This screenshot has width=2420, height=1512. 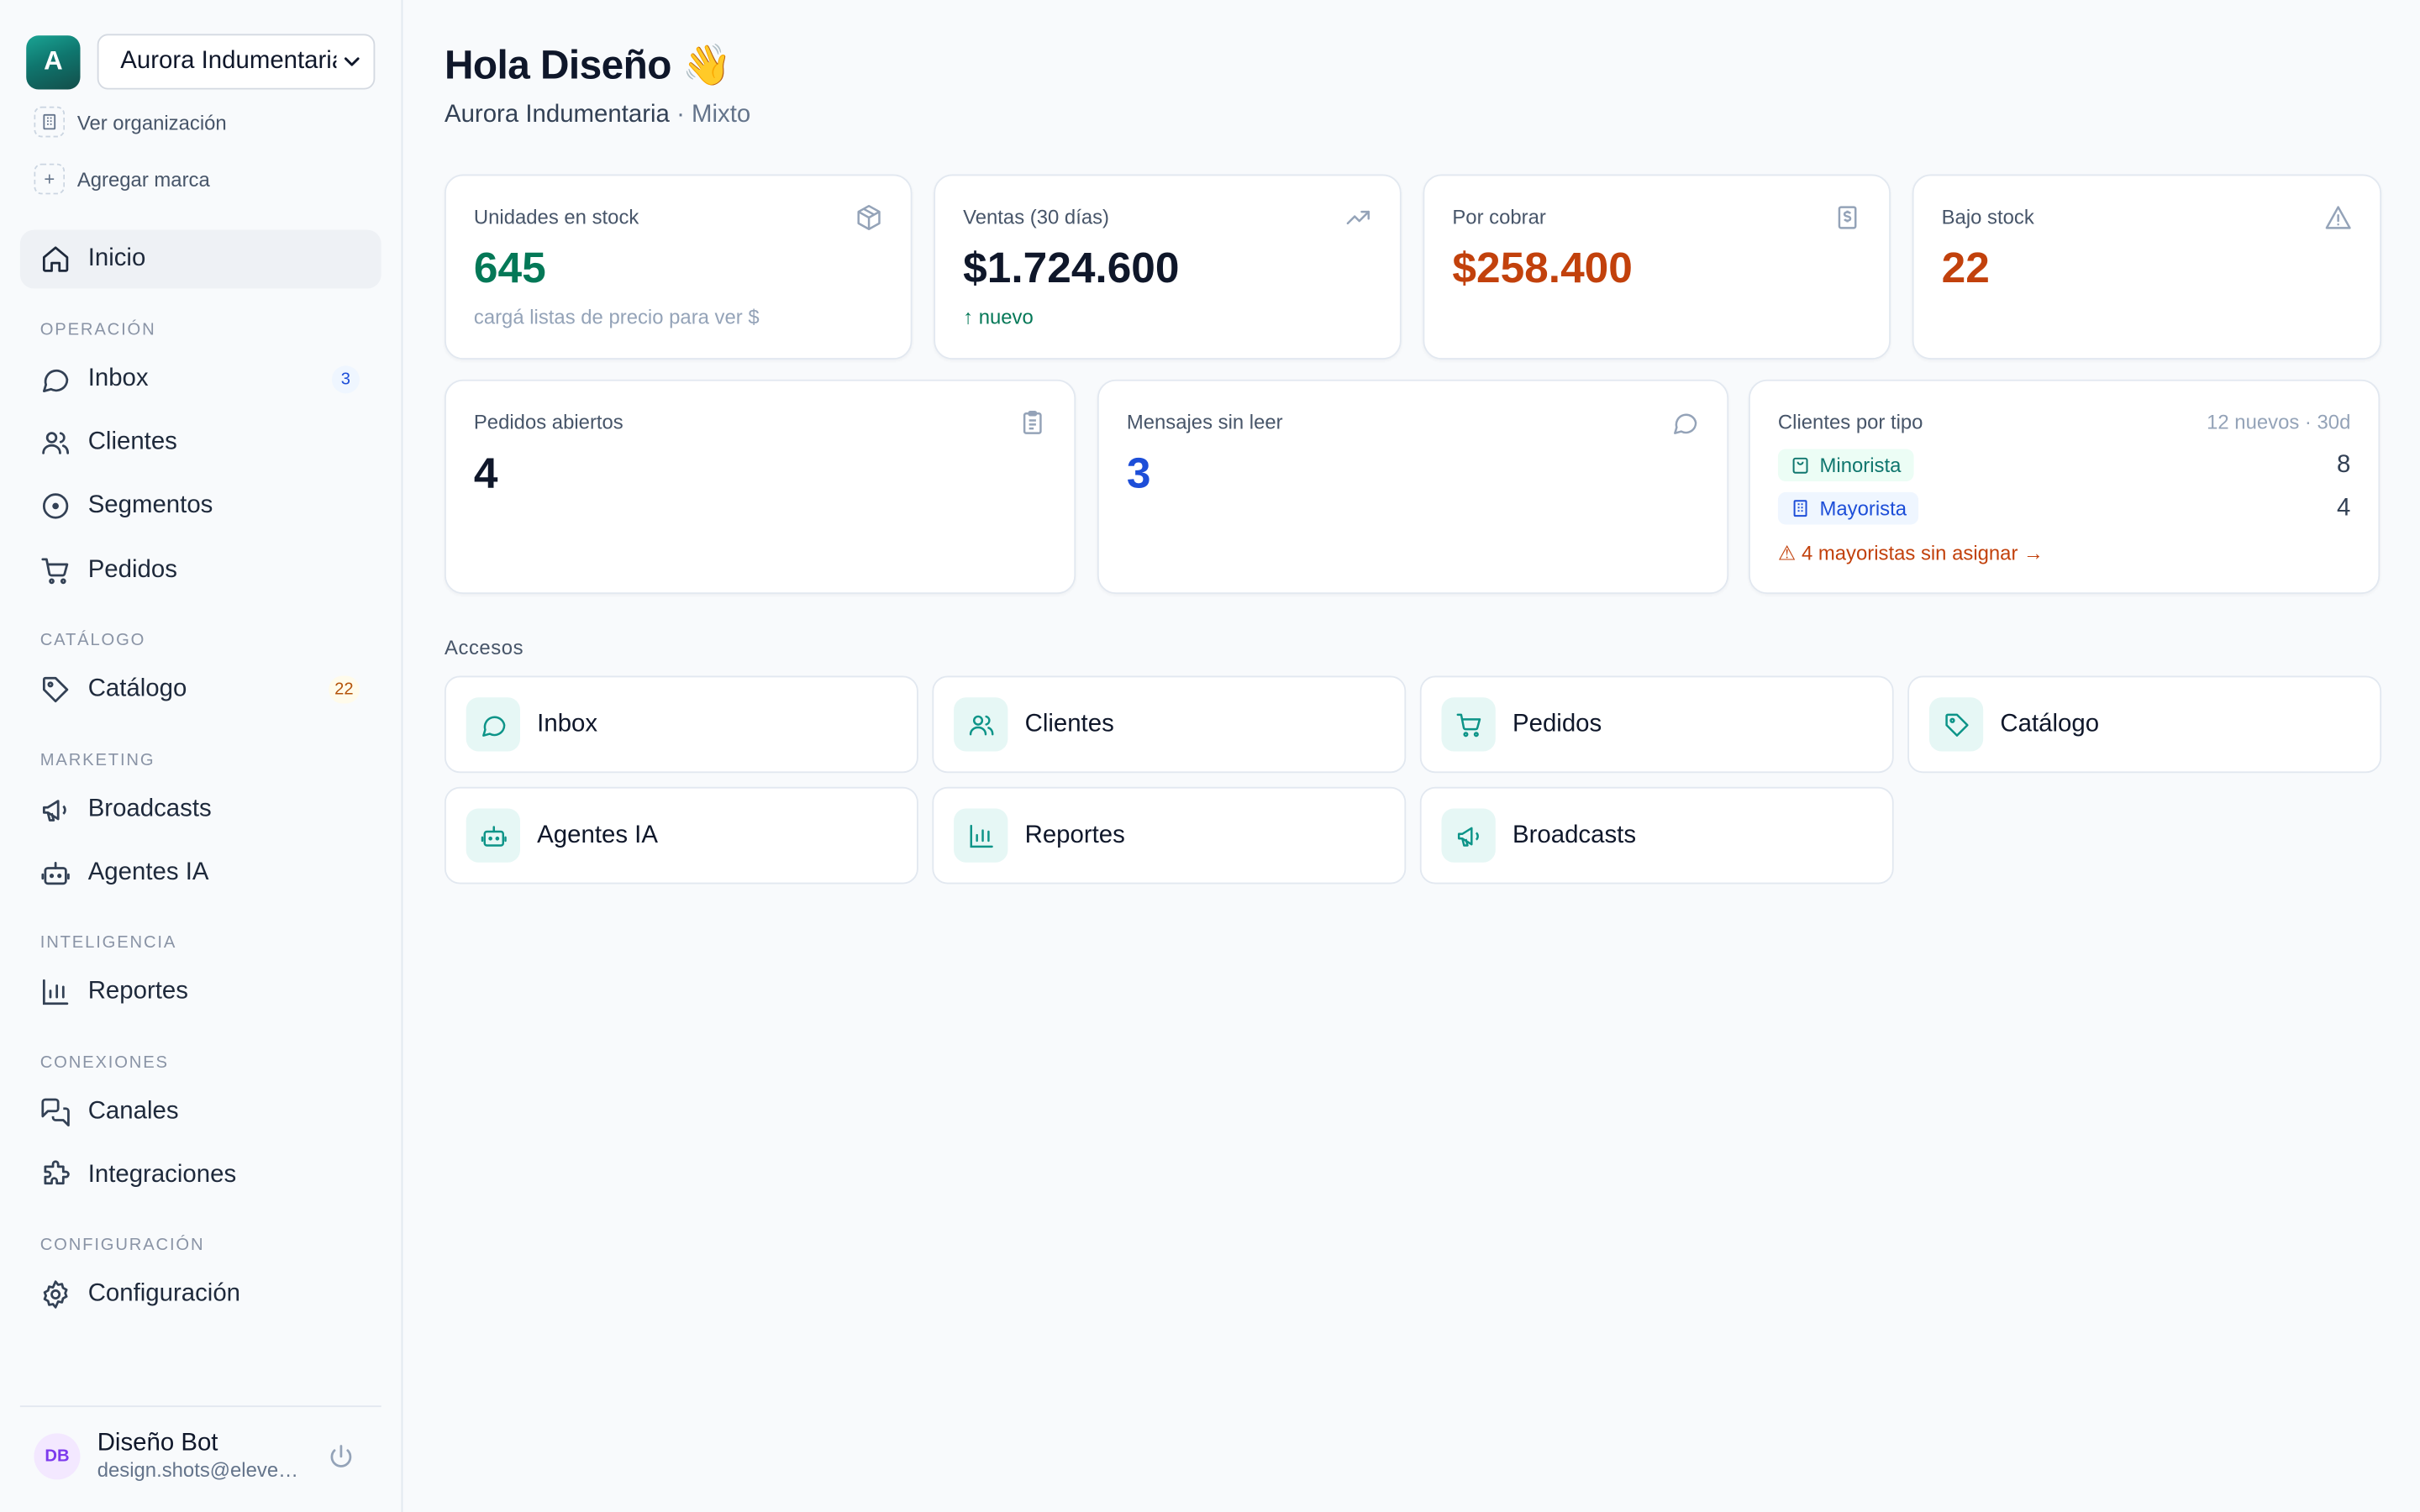 I want to click on plus-icon: +, so click(x=50, y=179).